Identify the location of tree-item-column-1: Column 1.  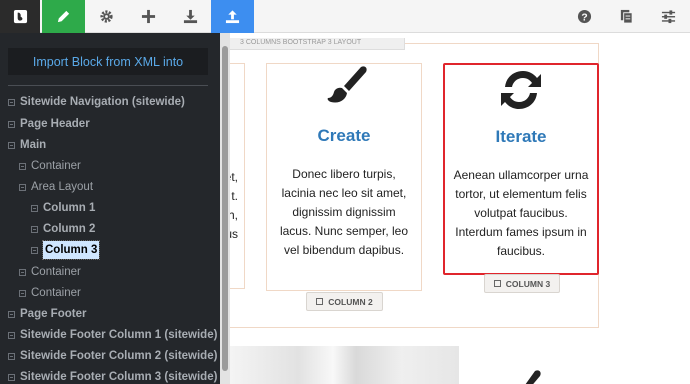
(63, 208).